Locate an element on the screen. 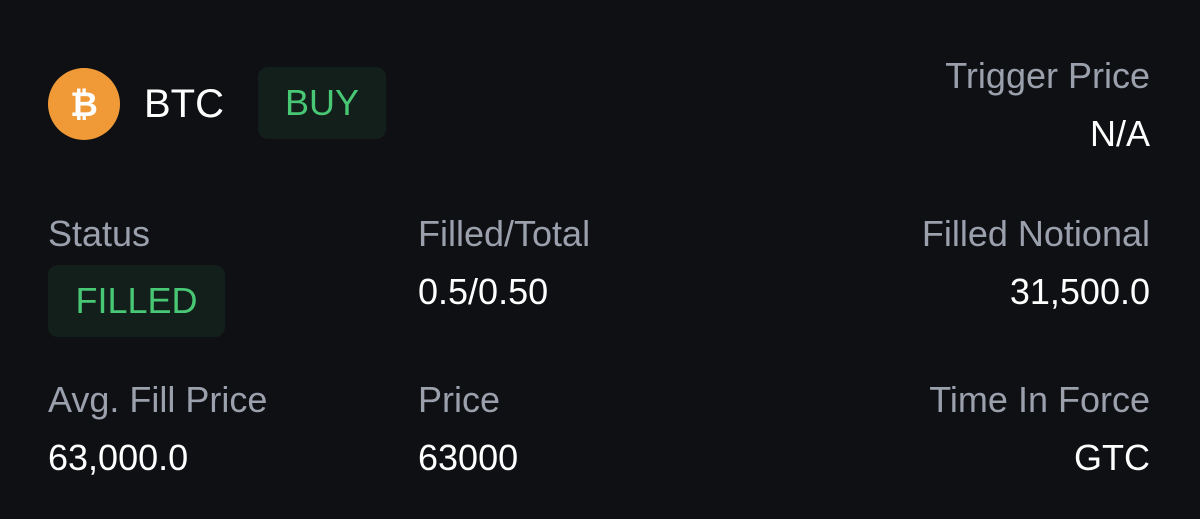  bitcoin-glyph: ₿ is located at coordinates (84, 105).